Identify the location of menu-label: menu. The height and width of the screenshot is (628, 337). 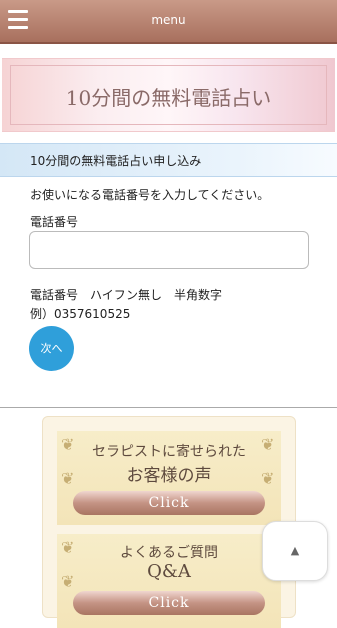
(168, 20).